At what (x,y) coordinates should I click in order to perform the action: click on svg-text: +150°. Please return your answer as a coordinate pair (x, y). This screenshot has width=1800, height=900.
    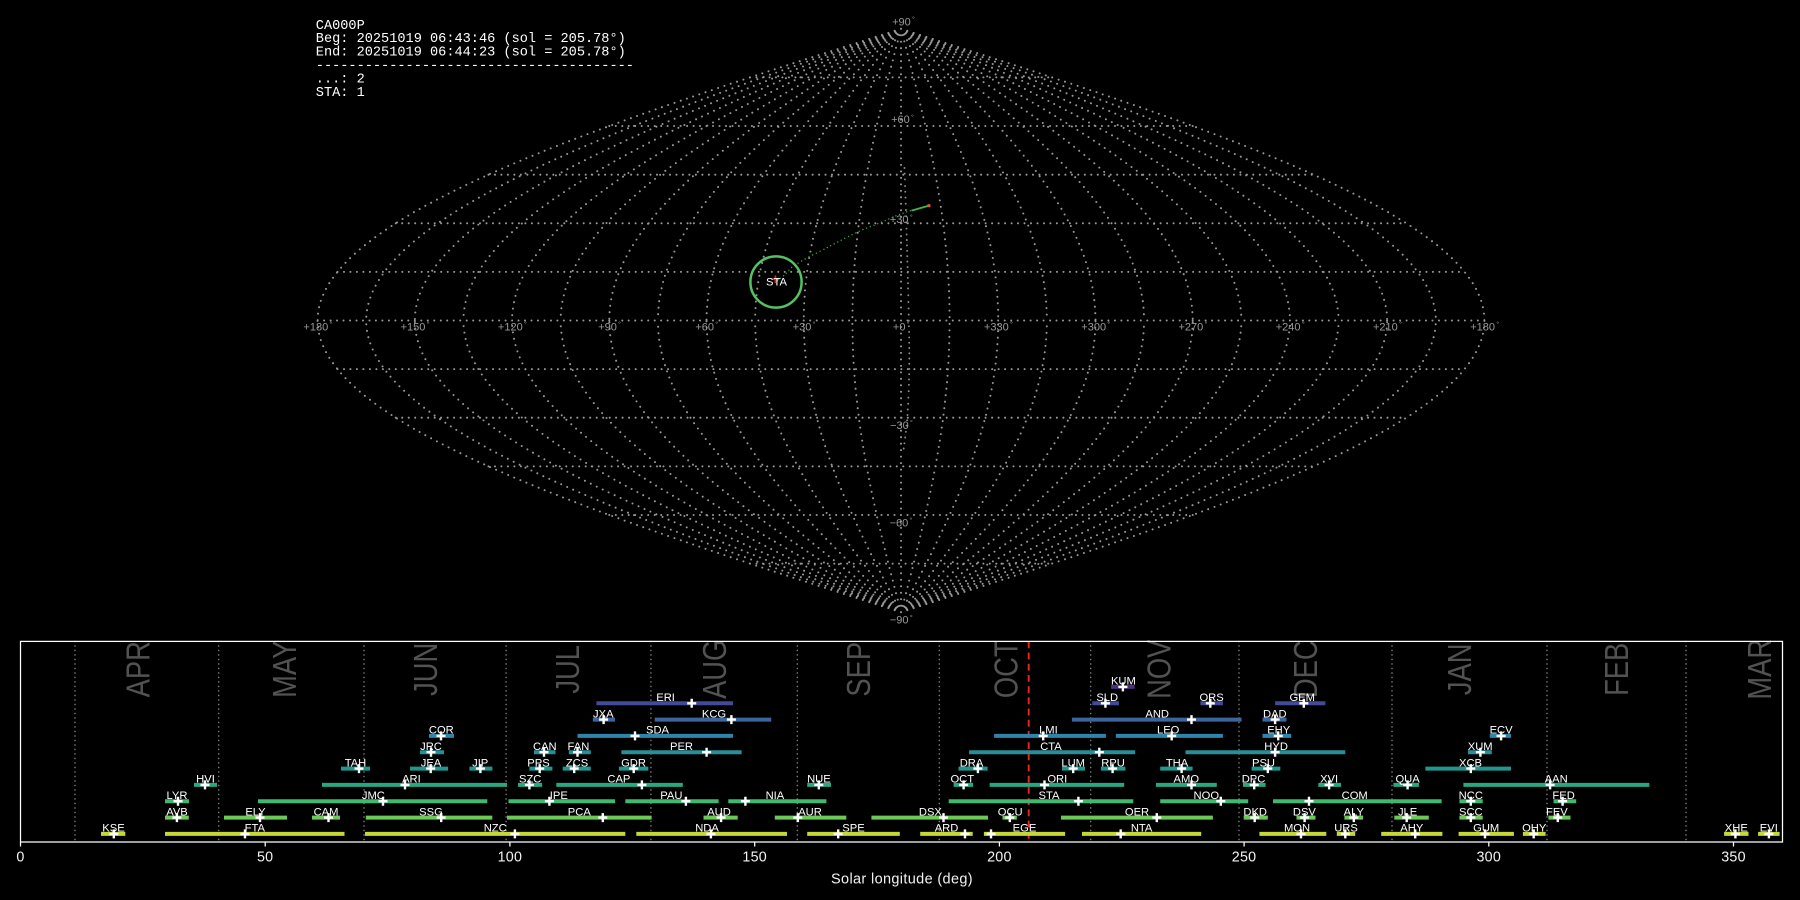
    Looking at the image, I should click on (415, 327).